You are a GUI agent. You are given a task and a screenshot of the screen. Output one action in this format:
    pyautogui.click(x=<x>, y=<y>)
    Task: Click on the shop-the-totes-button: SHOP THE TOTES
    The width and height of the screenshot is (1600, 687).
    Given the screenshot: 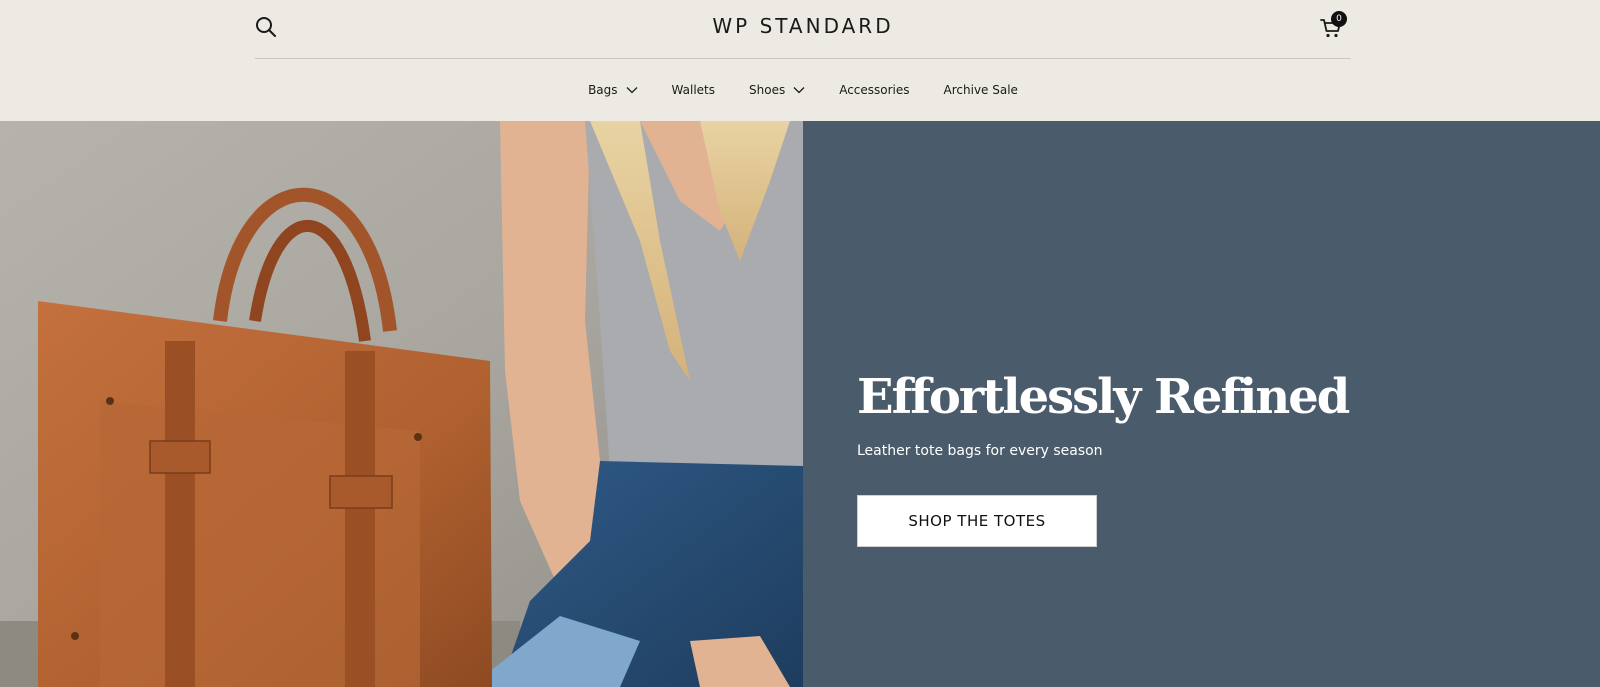 What is the action you would take?
    pyautogui.click(x=977, y=521)
    